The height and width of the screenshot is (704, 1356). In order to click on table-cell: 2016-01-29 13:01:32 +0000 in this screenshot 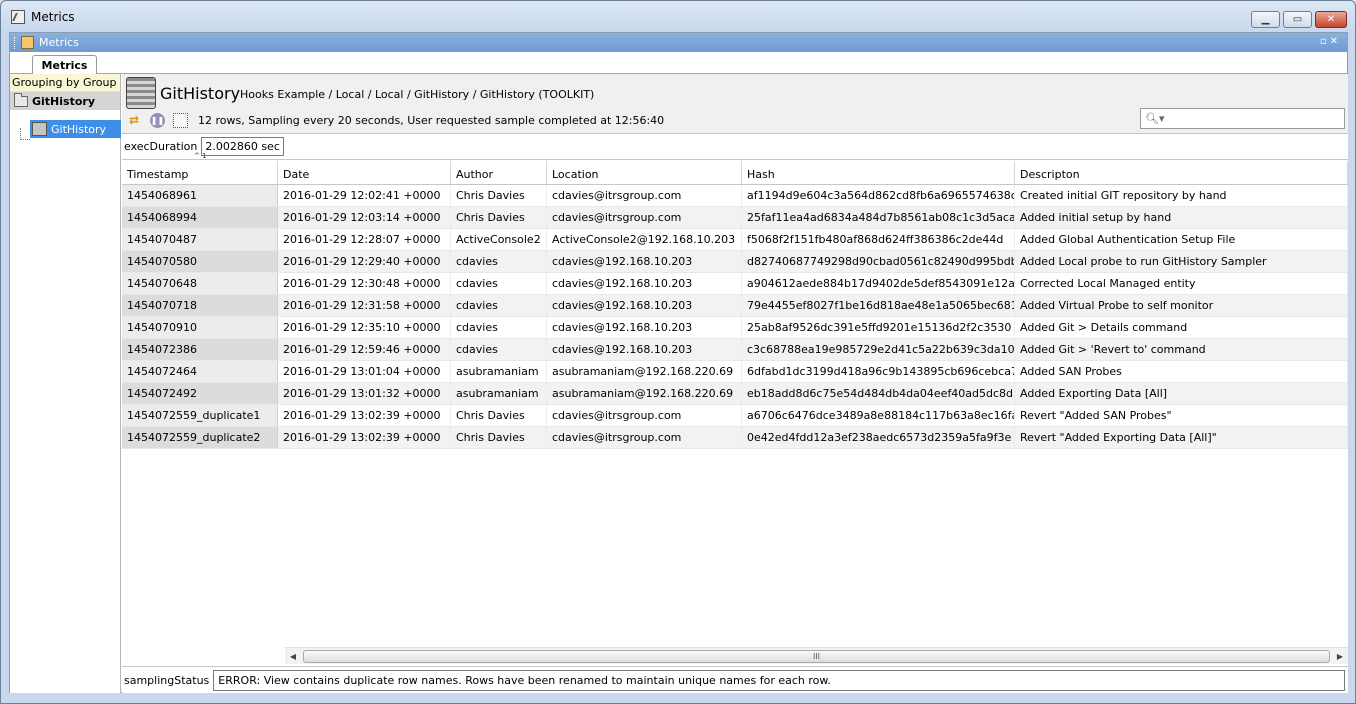, I will do `click(364, 393)`.